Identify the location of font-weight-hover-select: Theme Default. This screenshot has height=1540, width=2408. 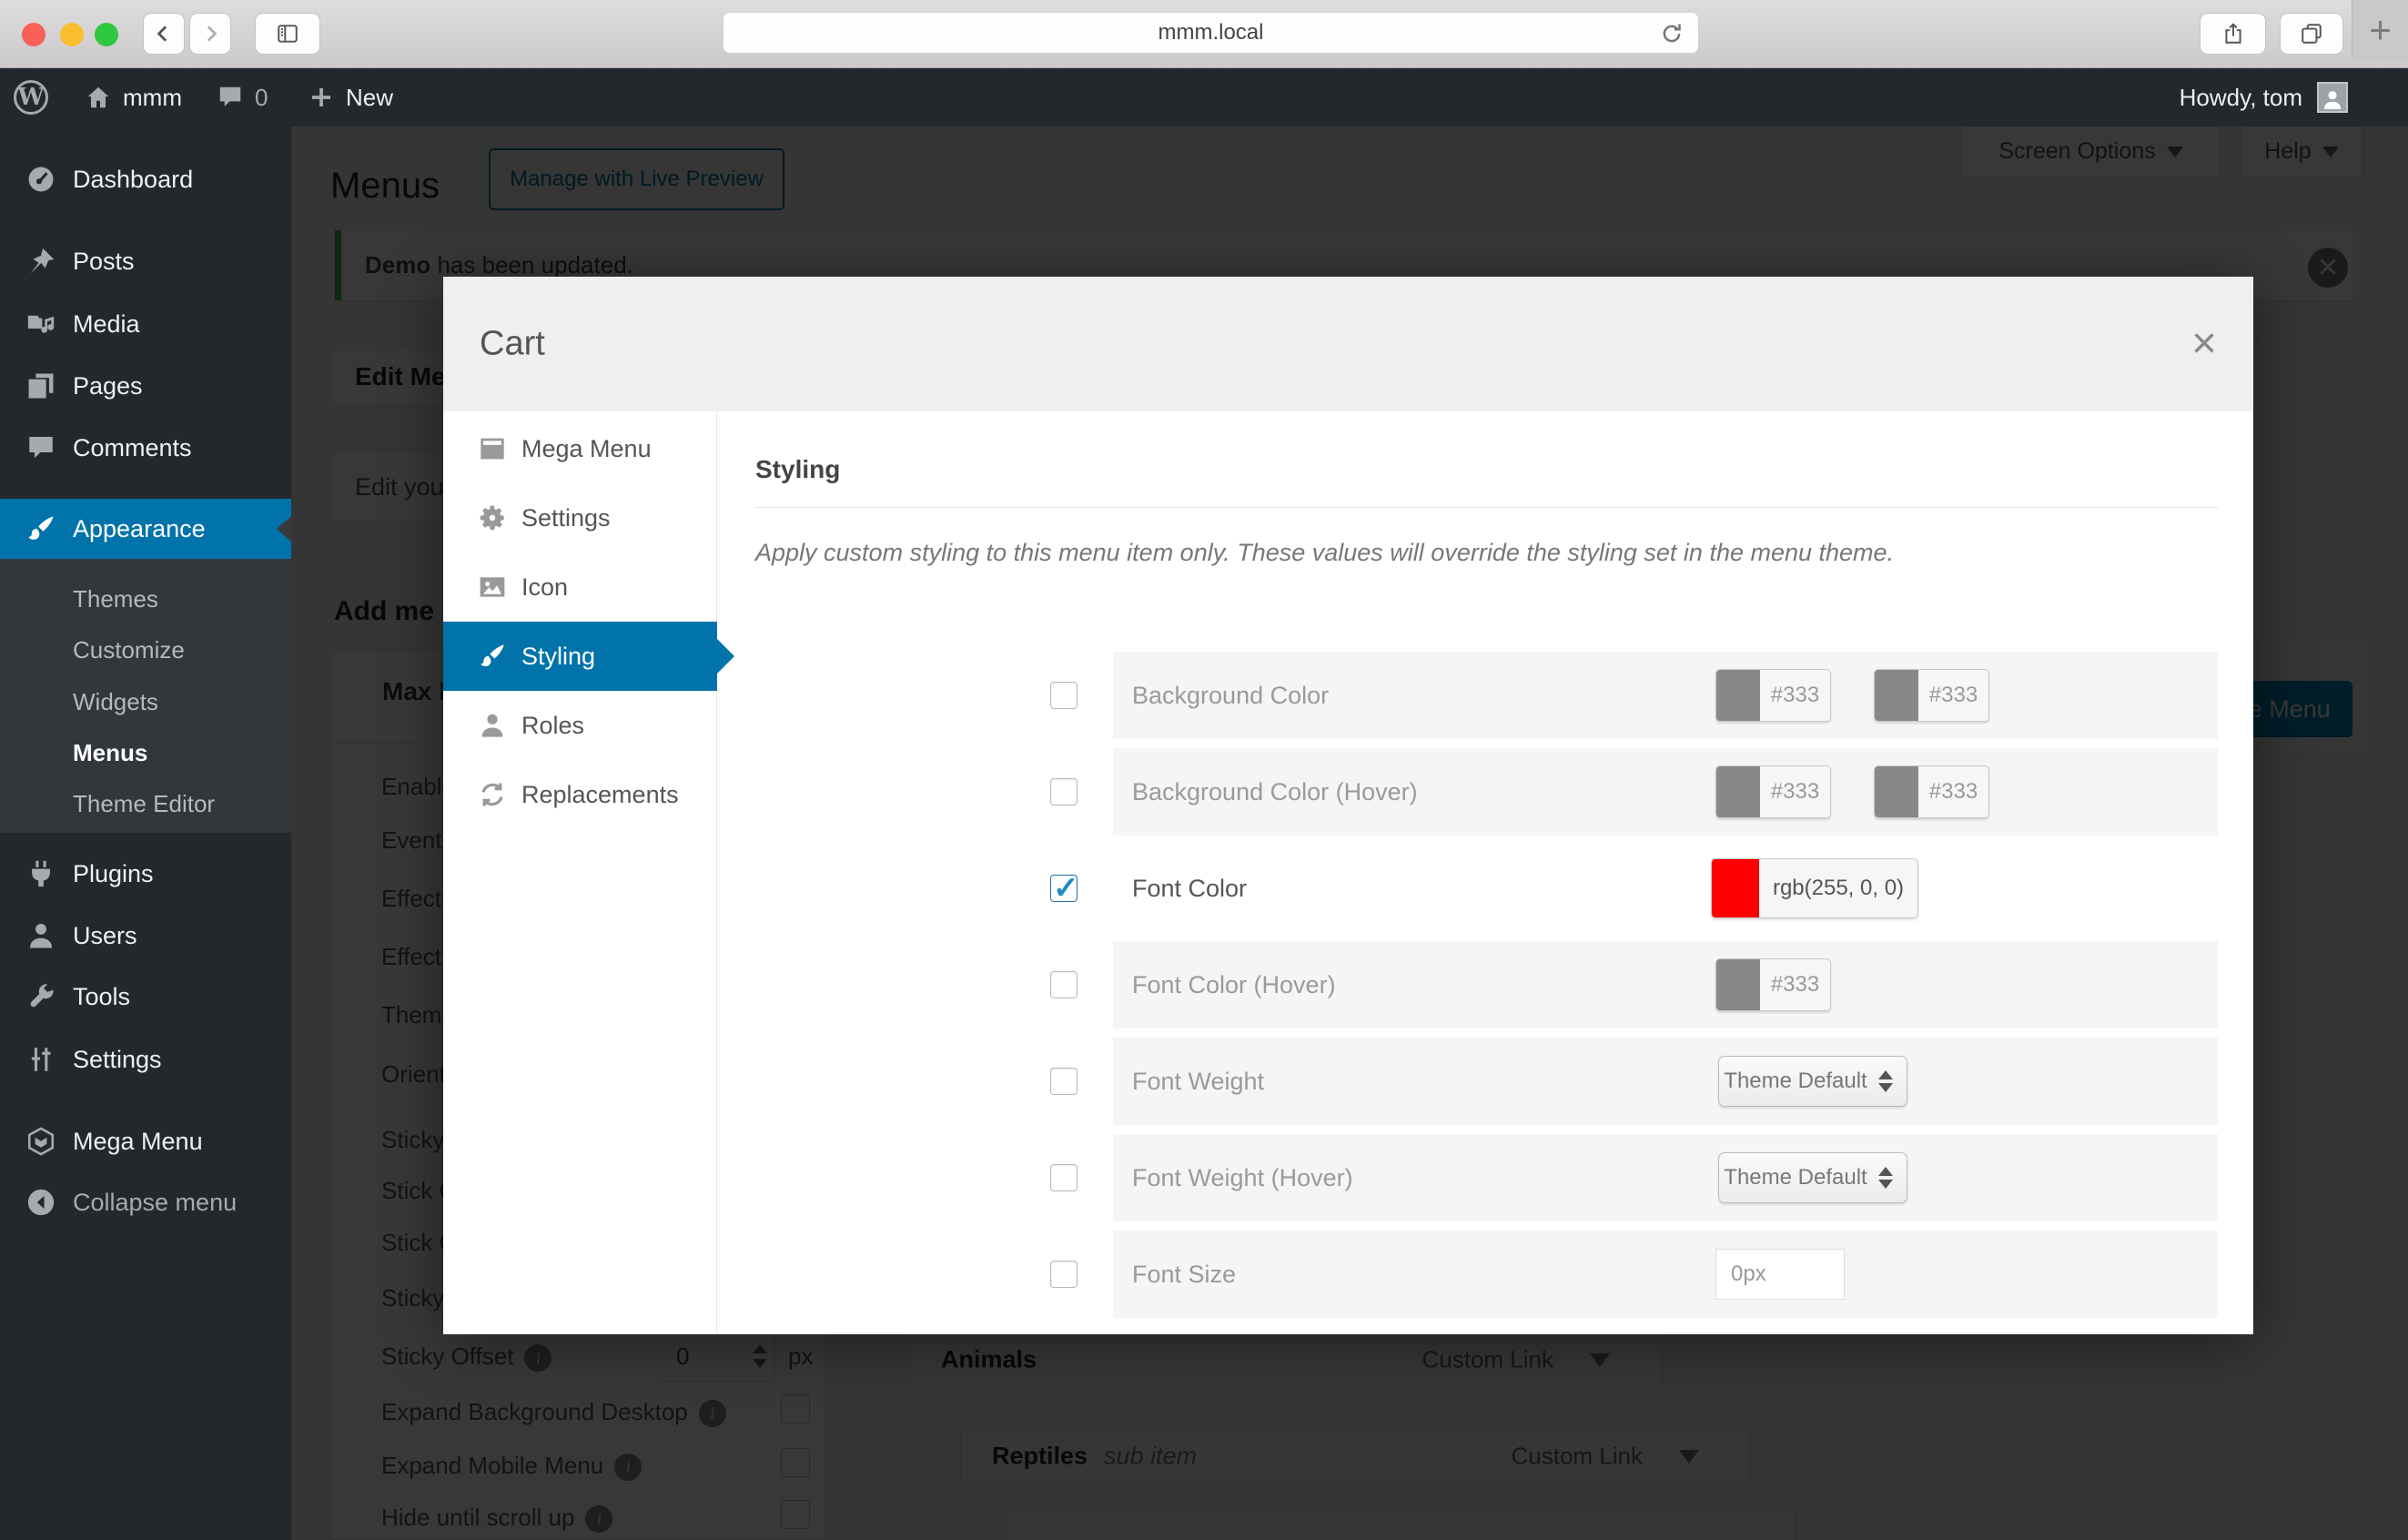
(1812, 1177).